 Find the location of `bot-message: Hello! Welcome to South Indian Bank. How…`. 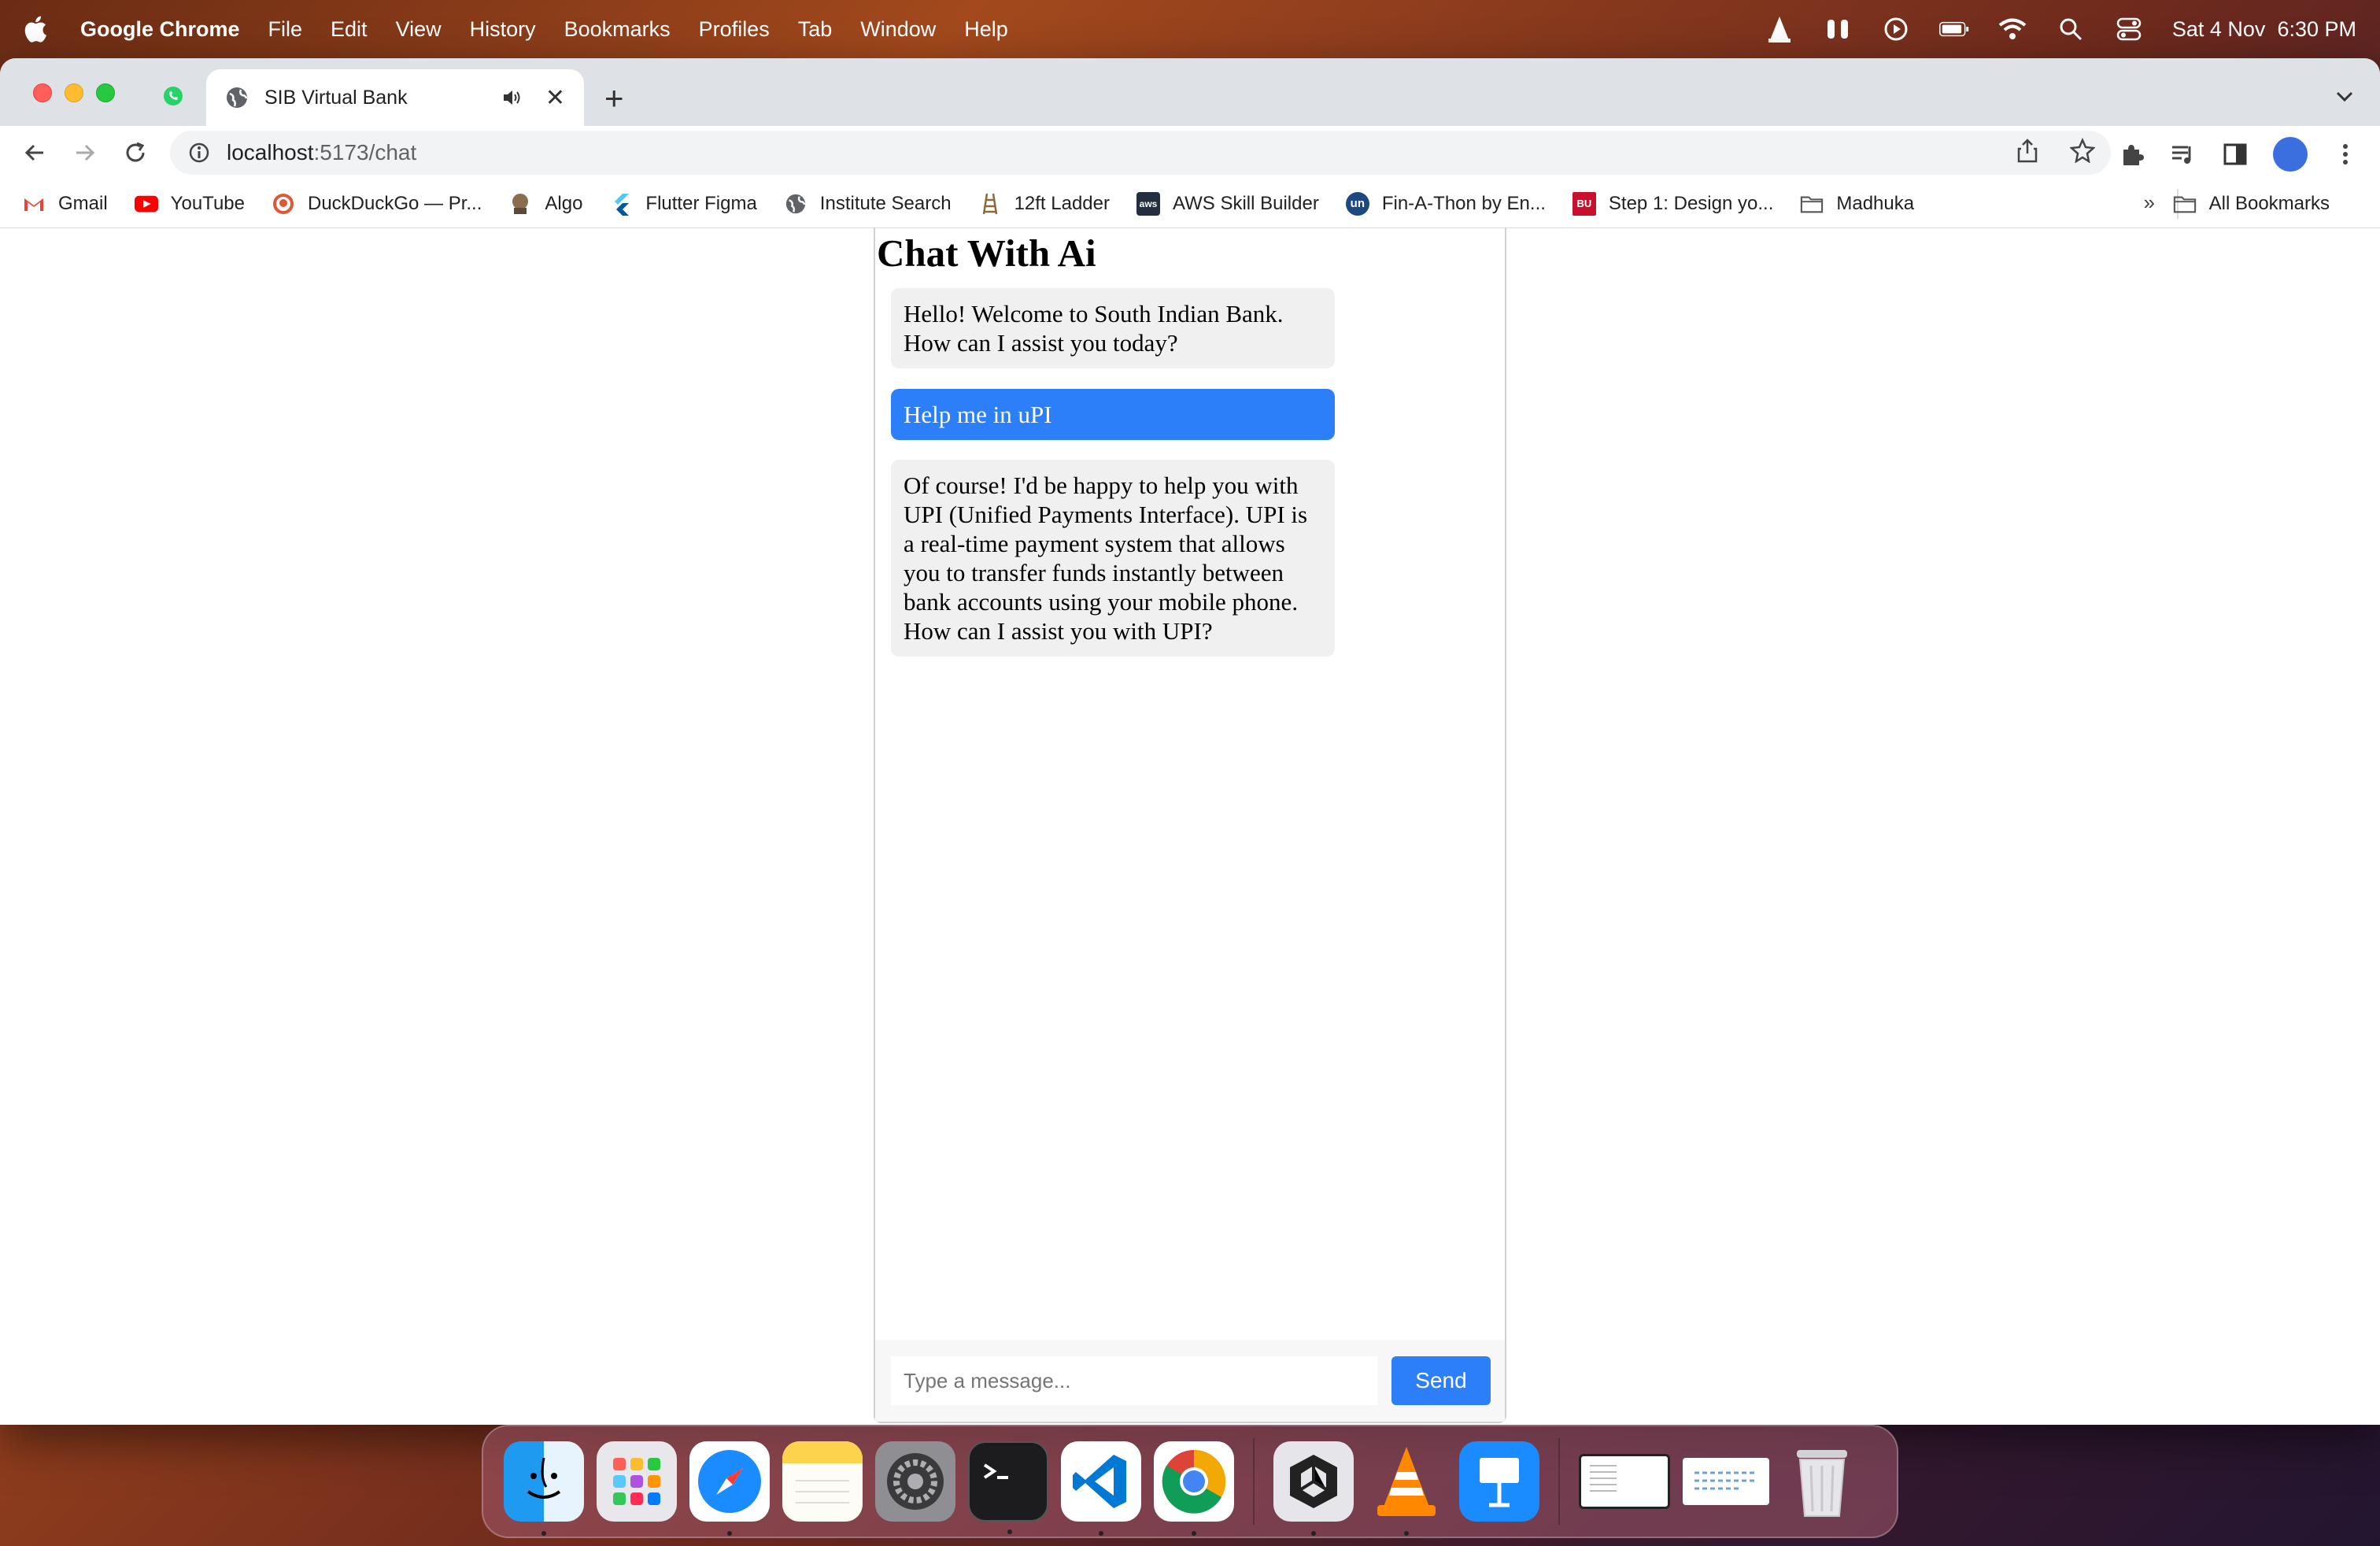

bot-message: Hello! Welcome to South Indian Bank. How… is located at coordinates (1113, 328).